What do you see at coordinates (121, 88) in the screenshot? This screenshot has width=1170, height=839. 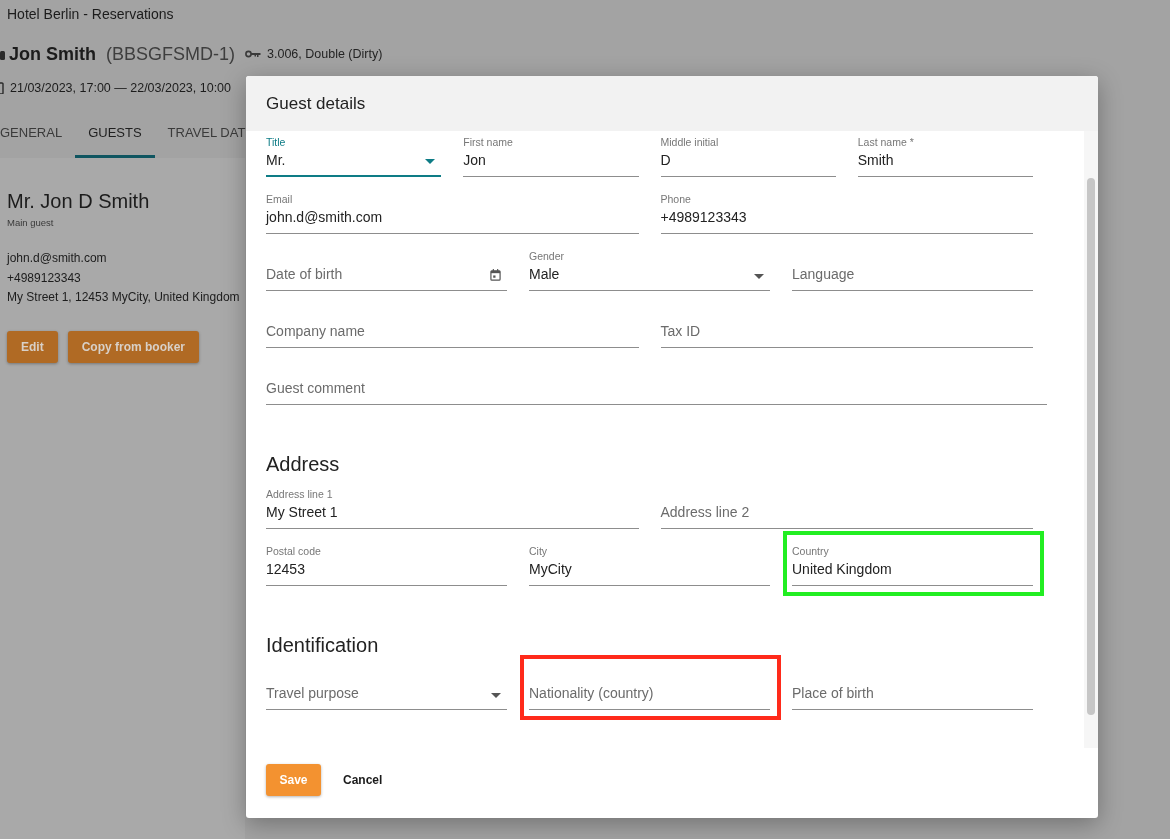 I see `stay-dates: 21/03/2023, 17:00 — 22/03/2023, 10:00` at bounding box center [121, 88].